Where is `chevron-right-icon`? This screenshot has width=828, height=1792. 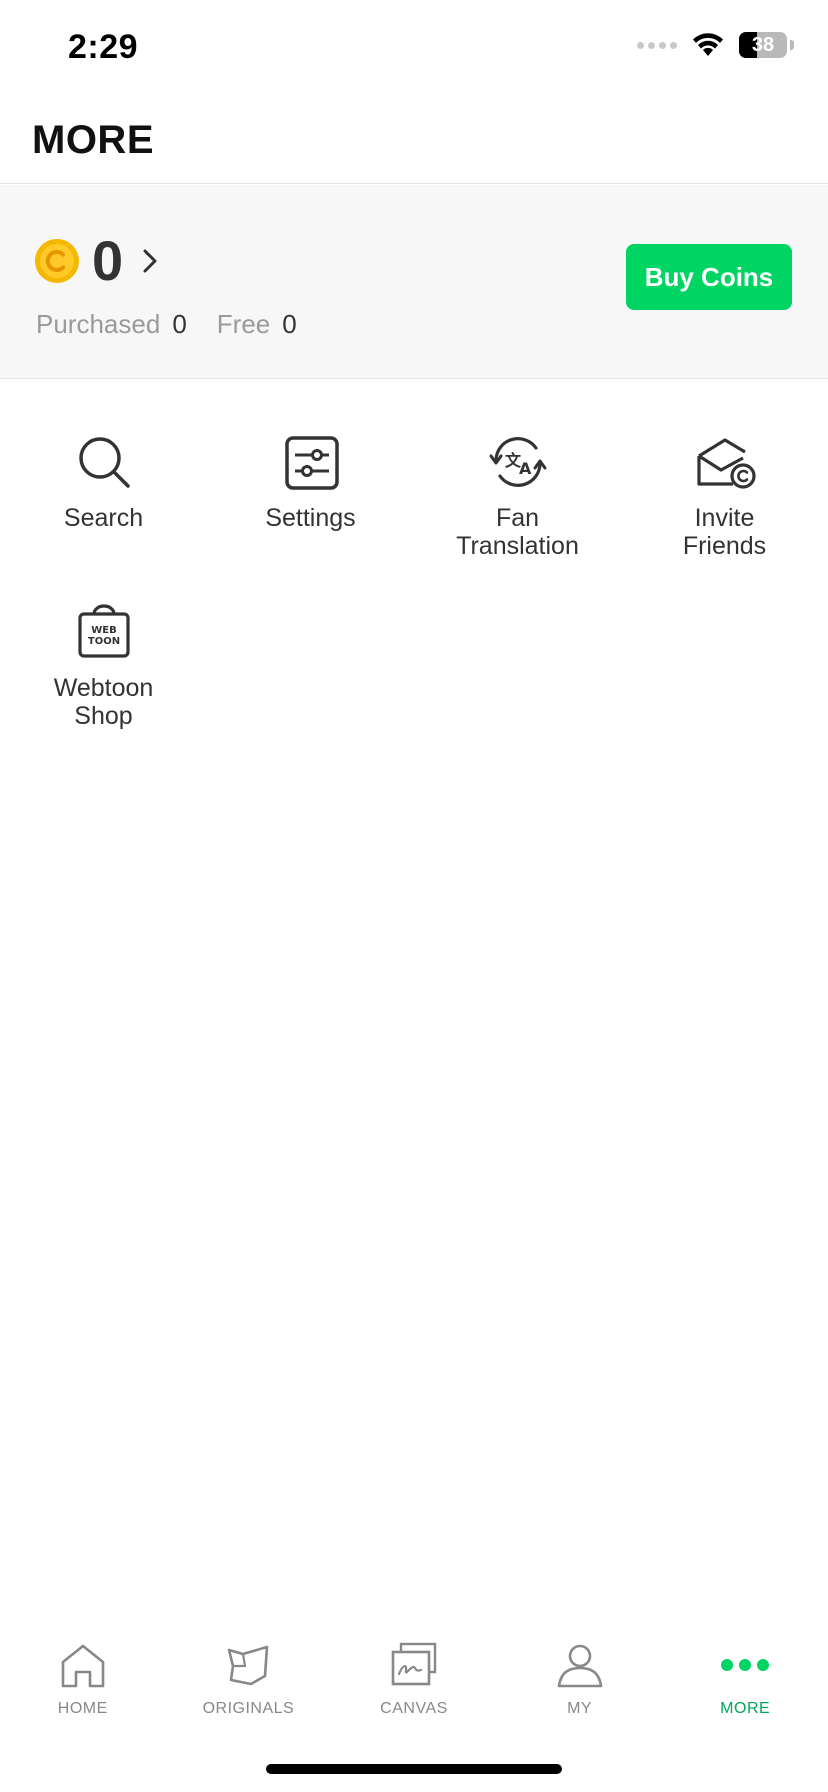 chevron-right-icon is located at coordinates (150, 261).